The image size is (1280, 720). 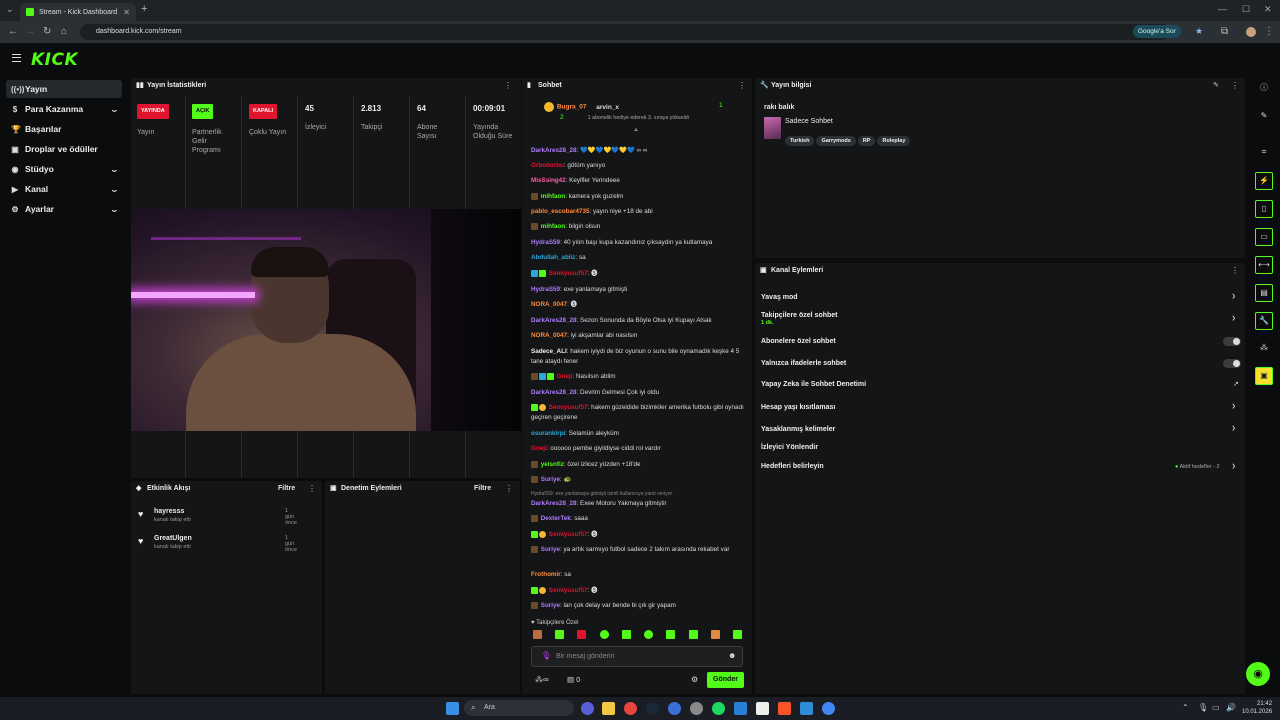 I want to click on action-banned-words: Yasaklanmış kelimeler, so click(x=798, y=429).